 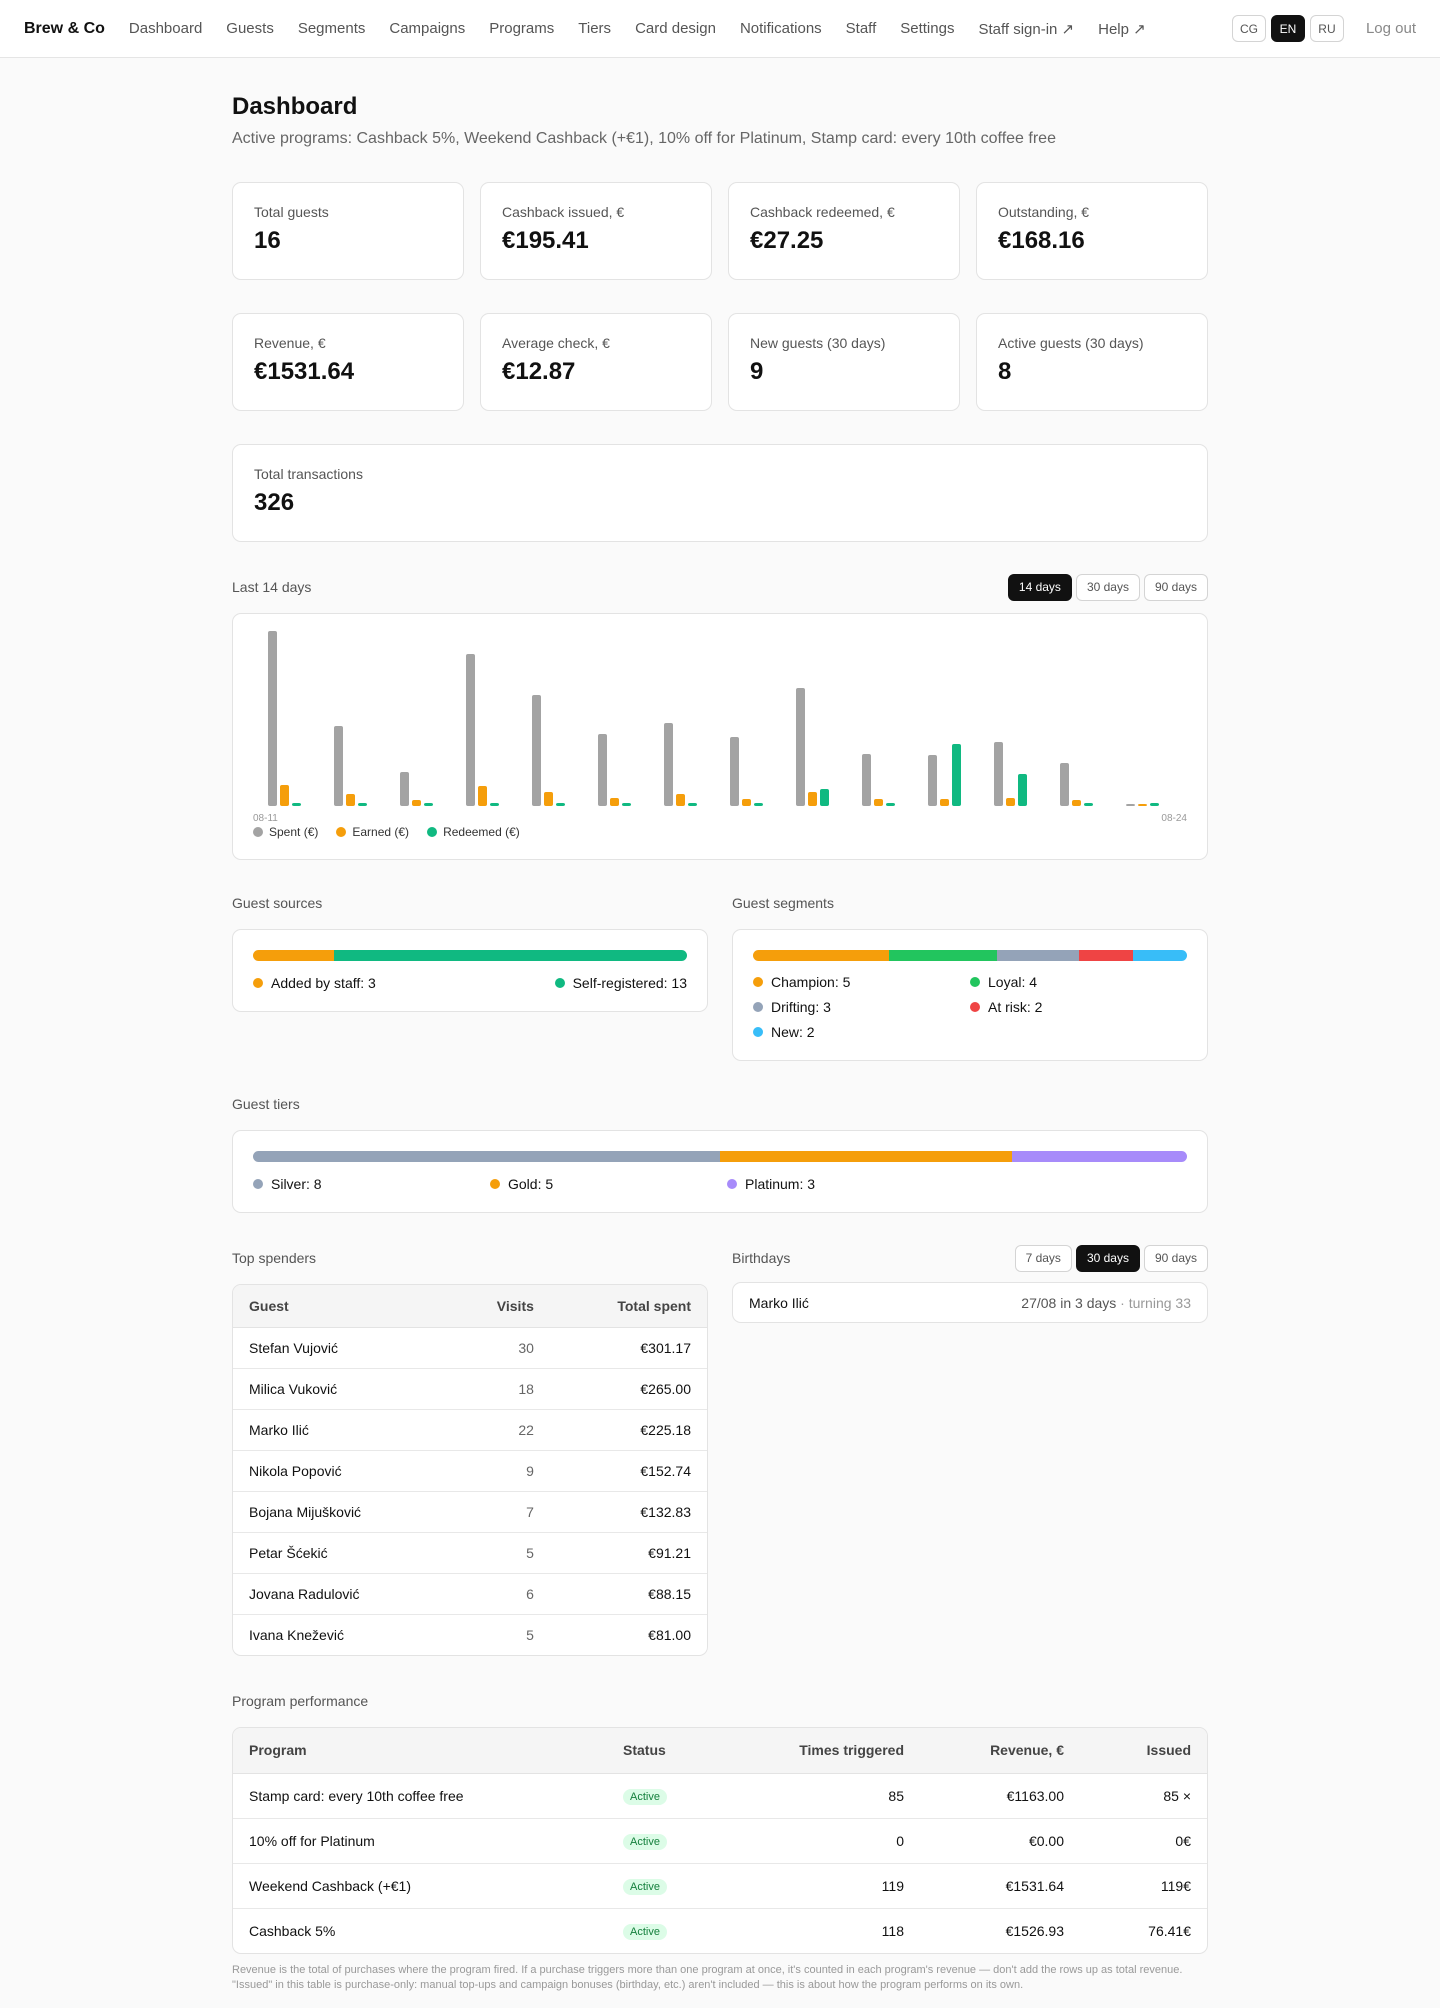 What do you see at coordinates (340, 1512) in the screenshot?
I see `guest-name: Bojana Mijušković` at bounding box center [340, 1512].